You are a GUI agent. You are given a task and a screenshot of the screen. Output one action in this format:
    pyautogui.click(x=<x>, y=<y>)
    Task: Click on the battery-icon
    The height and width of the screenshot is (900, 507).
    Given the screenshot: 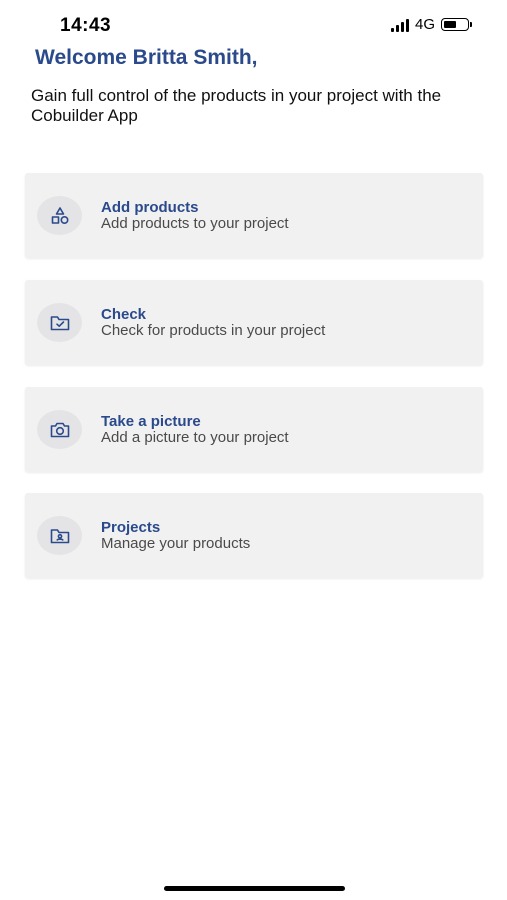 What is the action you would take?
    pyautogui.click(x=456, y=24)
    